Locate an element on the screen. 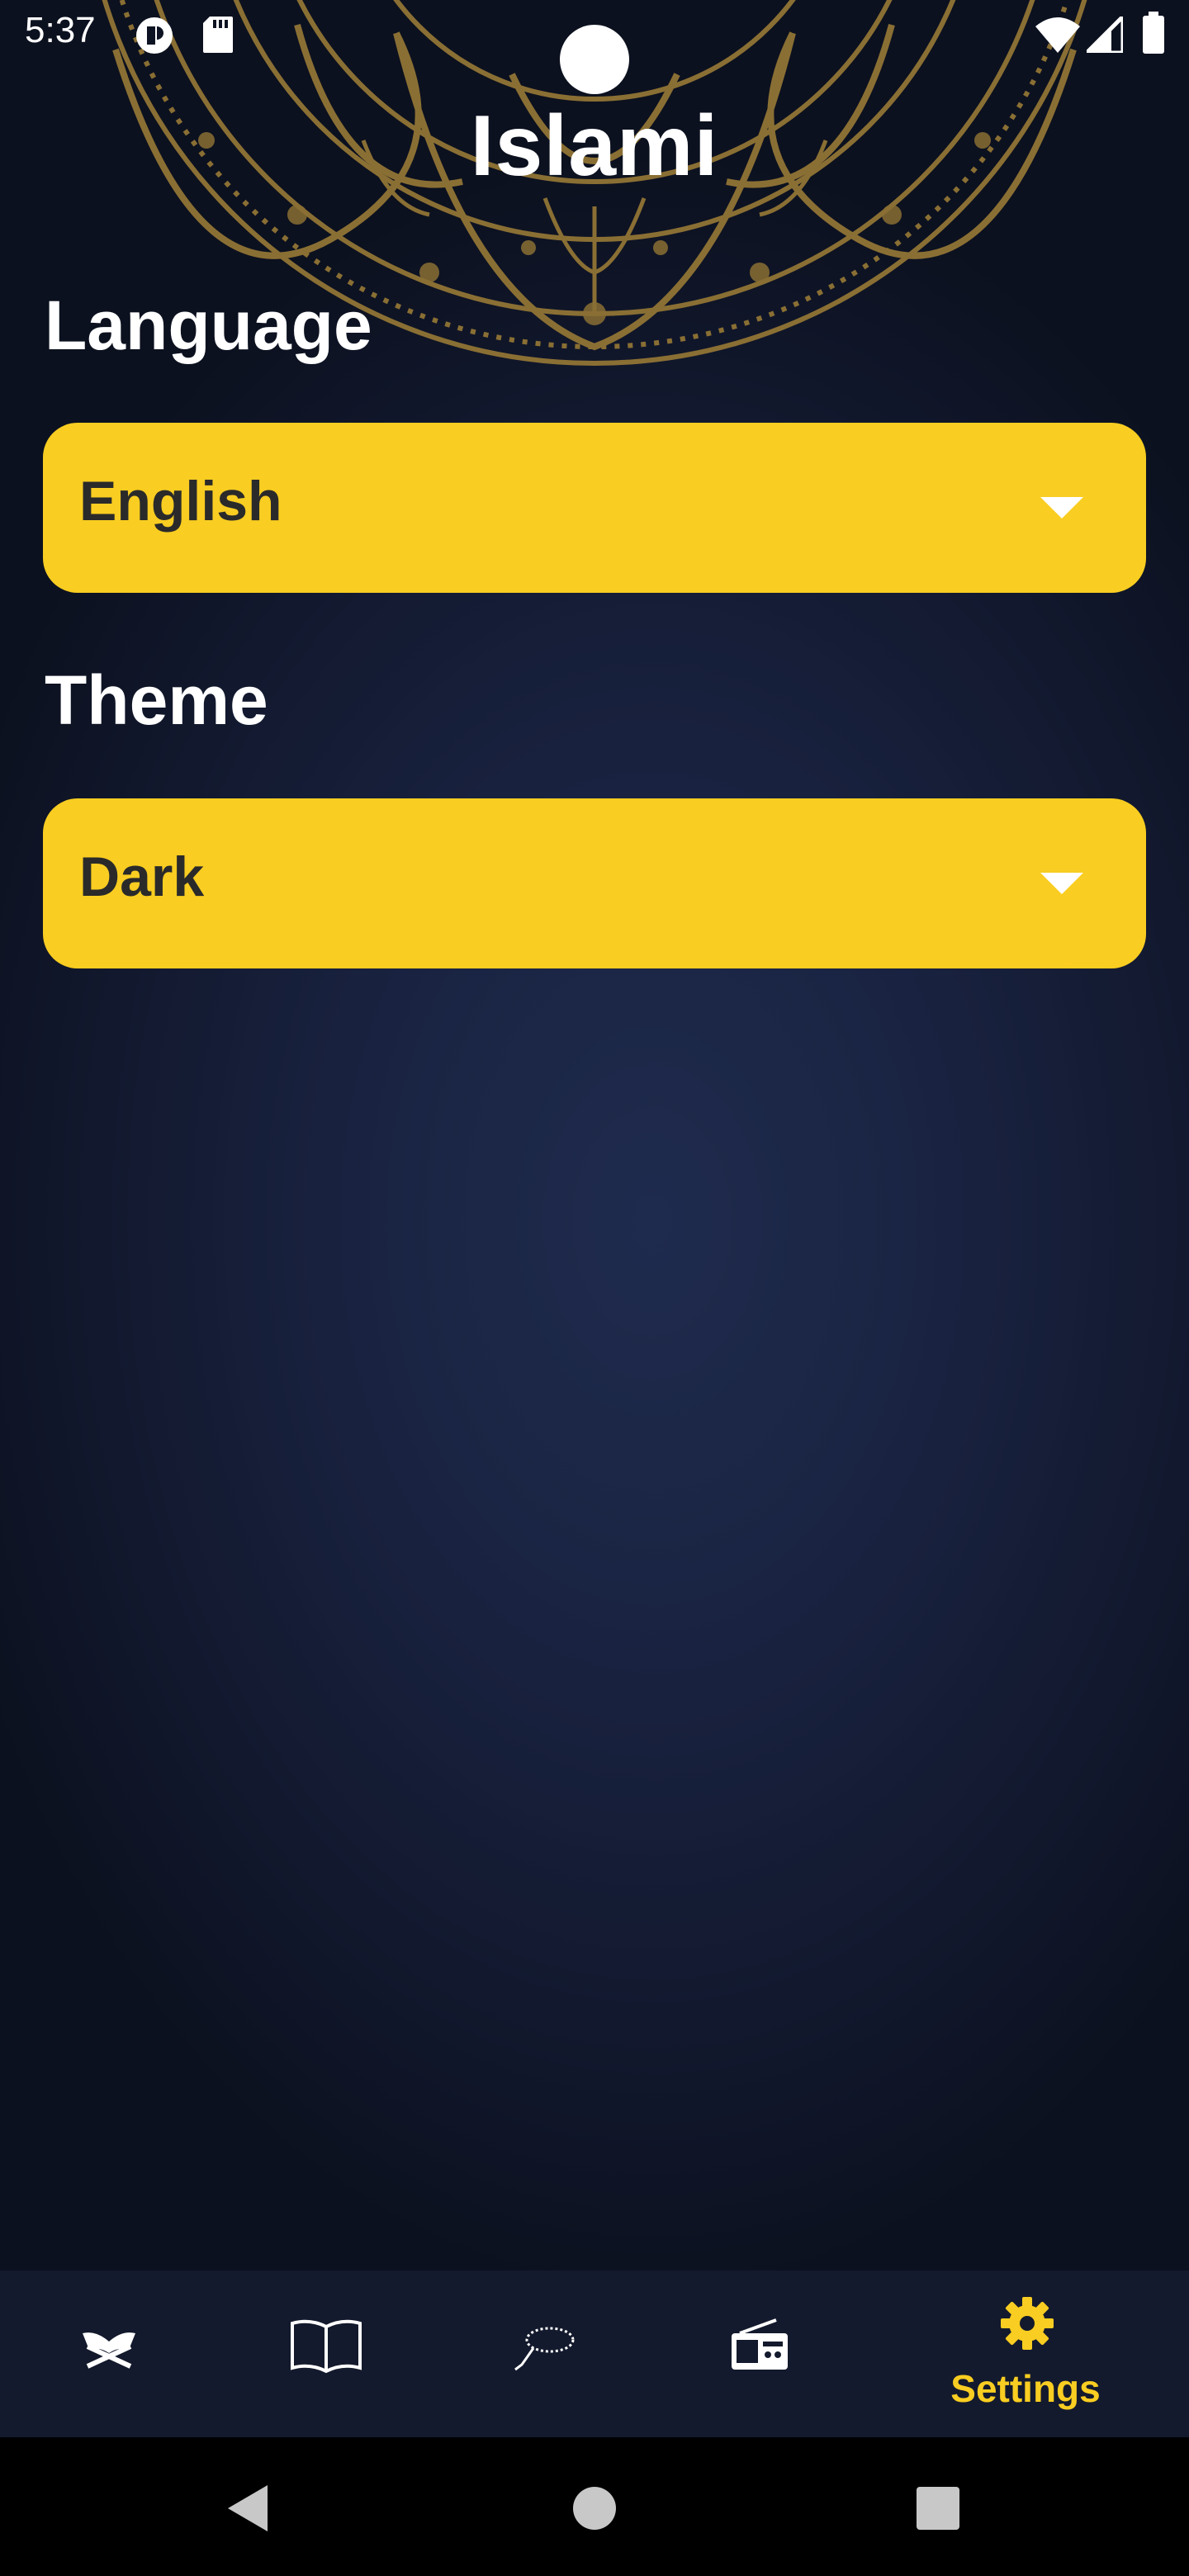 The width and height of the screenshot is (1189, 2576). nav-label-settings: Settings is located at coordinates (1025, 2388).